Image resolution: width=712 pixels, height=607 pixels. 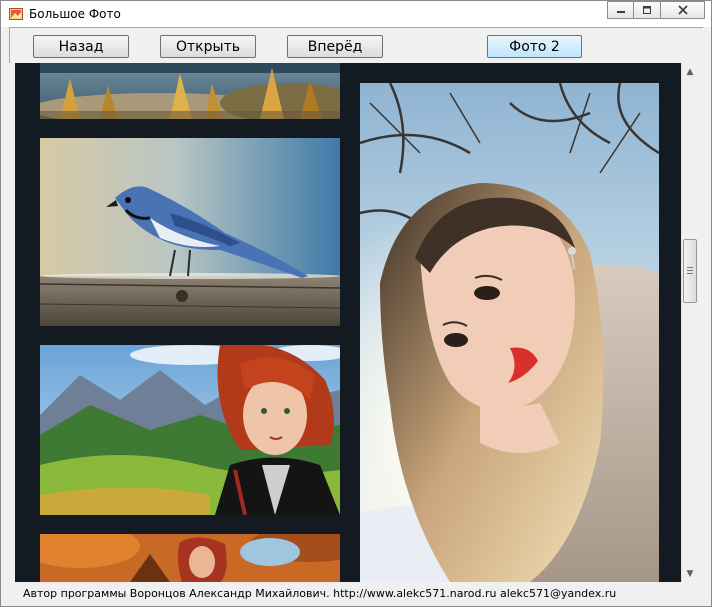 I want to click on scrollbar-thumb, so click(x=690, y=271).